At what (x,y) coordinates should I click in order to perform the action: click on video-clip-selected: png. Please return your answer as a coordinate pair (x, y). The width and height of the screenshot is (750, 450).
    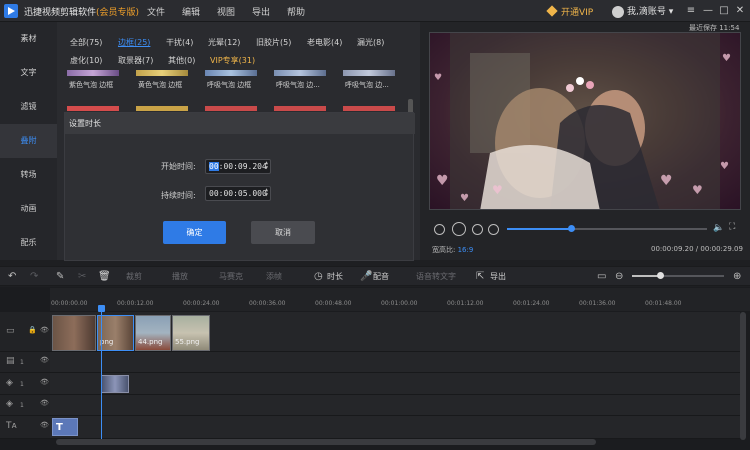
    Looking at the image, I should click on (115, 333).